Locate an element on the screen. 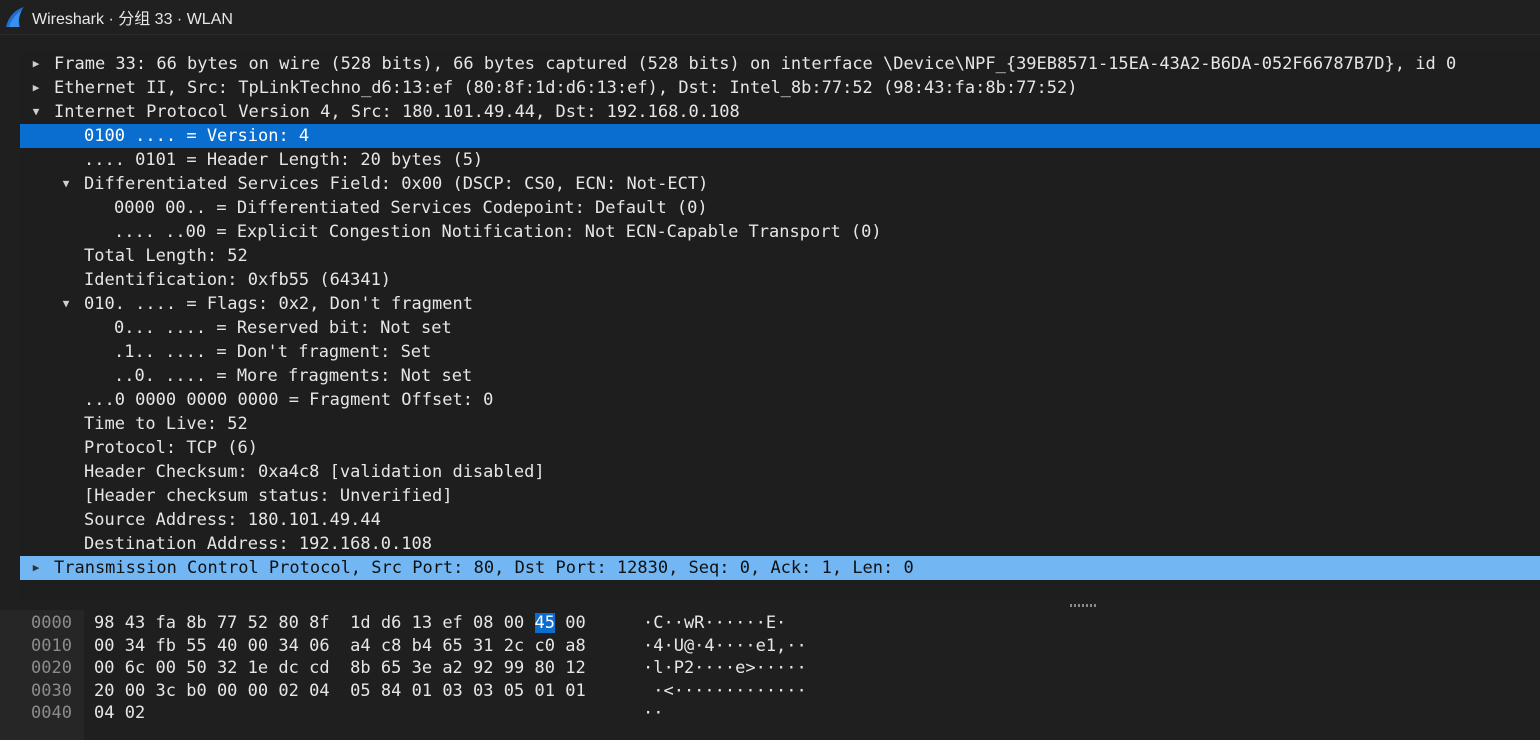 The height and width of the screenshot is (740, 1540). hex-byte: 2c is located at coordinates (514, 646).